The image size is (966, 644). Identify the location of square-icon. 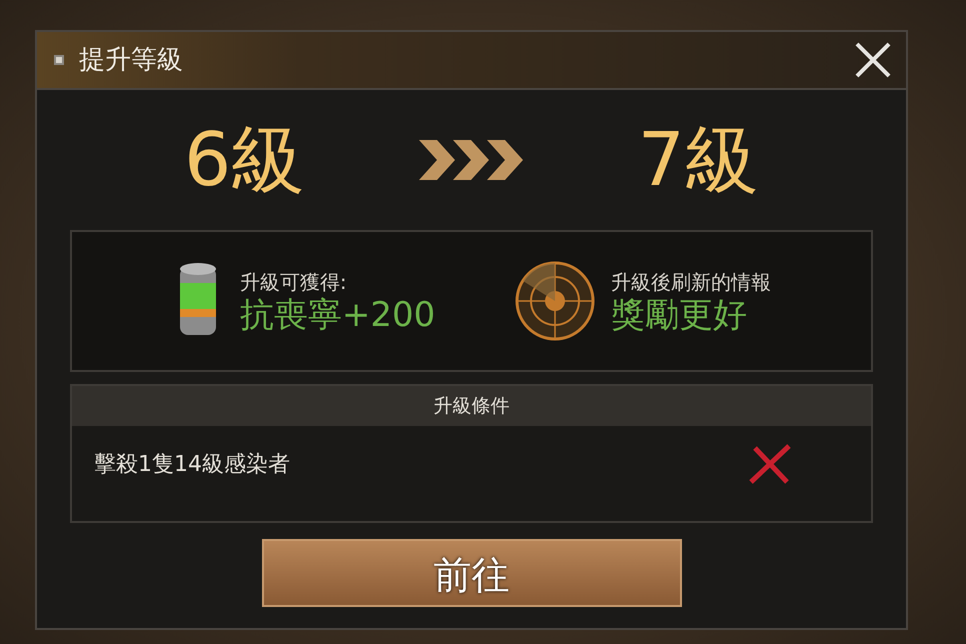
(59, 60).